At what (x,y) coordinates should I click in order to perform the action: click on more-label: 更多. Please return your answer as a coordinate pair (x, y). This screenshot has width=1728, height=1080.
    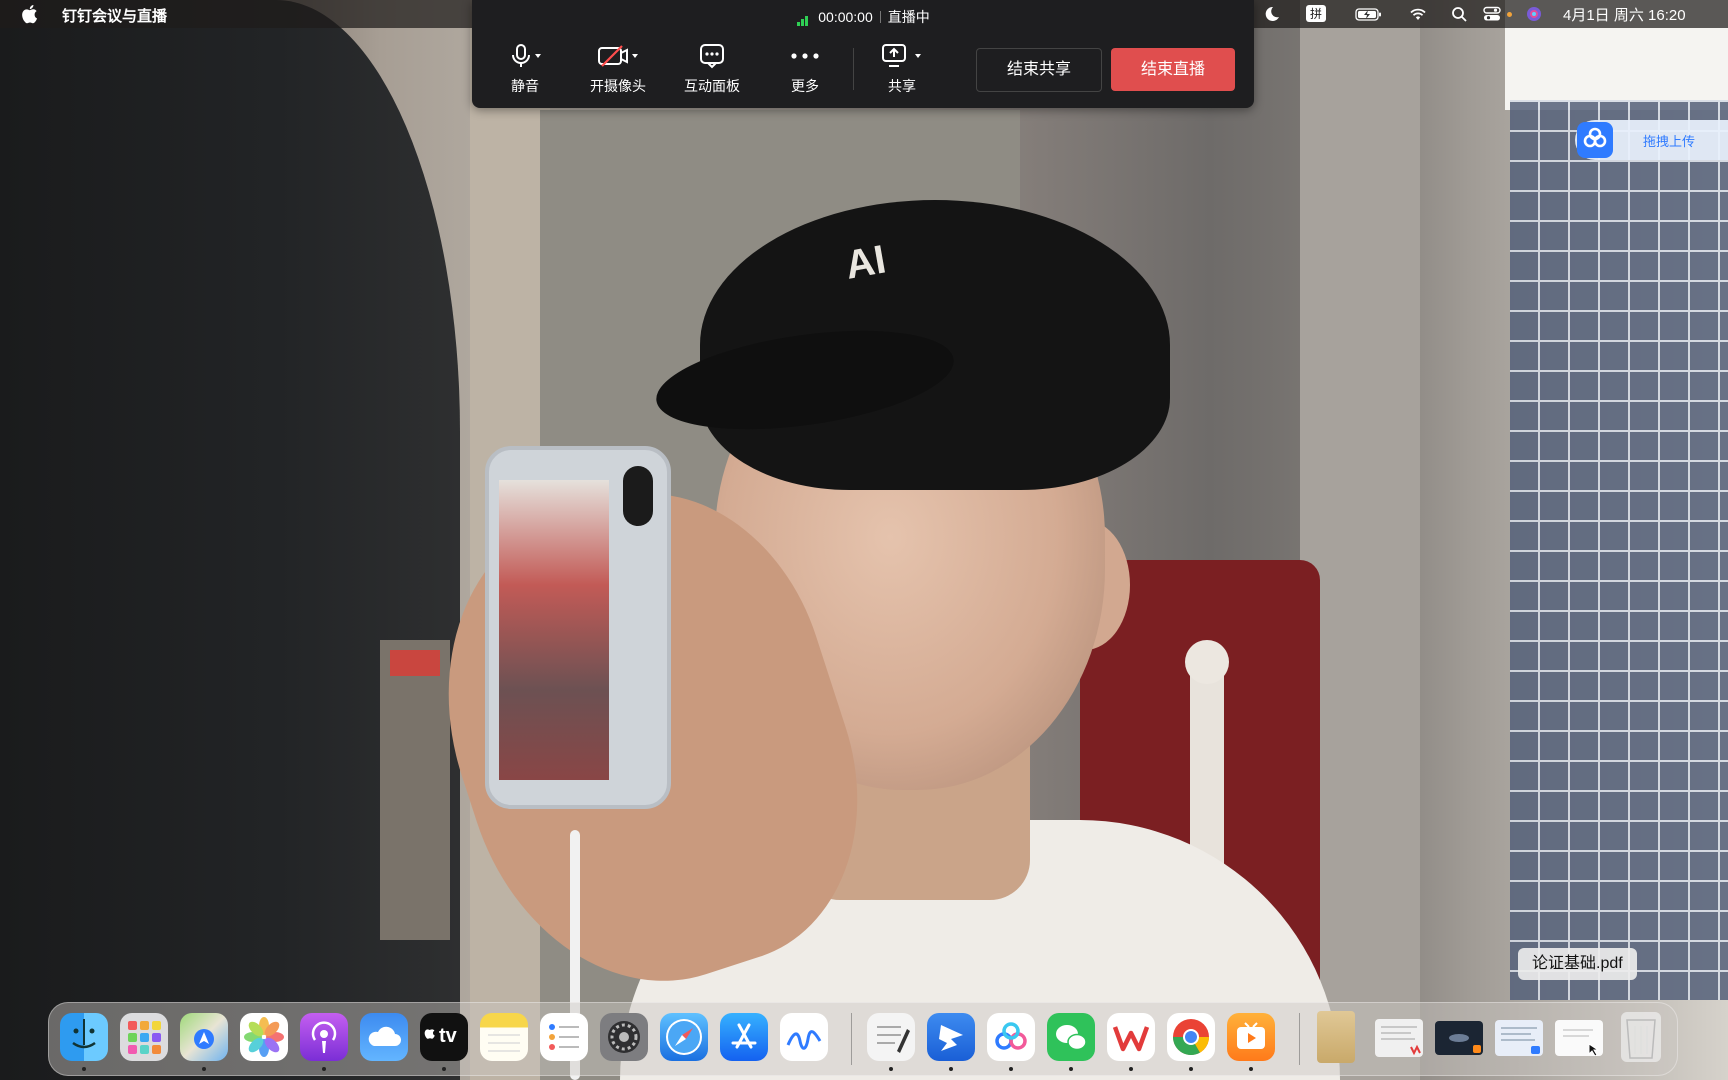
    Looking at the image, I should click on (805, 86).